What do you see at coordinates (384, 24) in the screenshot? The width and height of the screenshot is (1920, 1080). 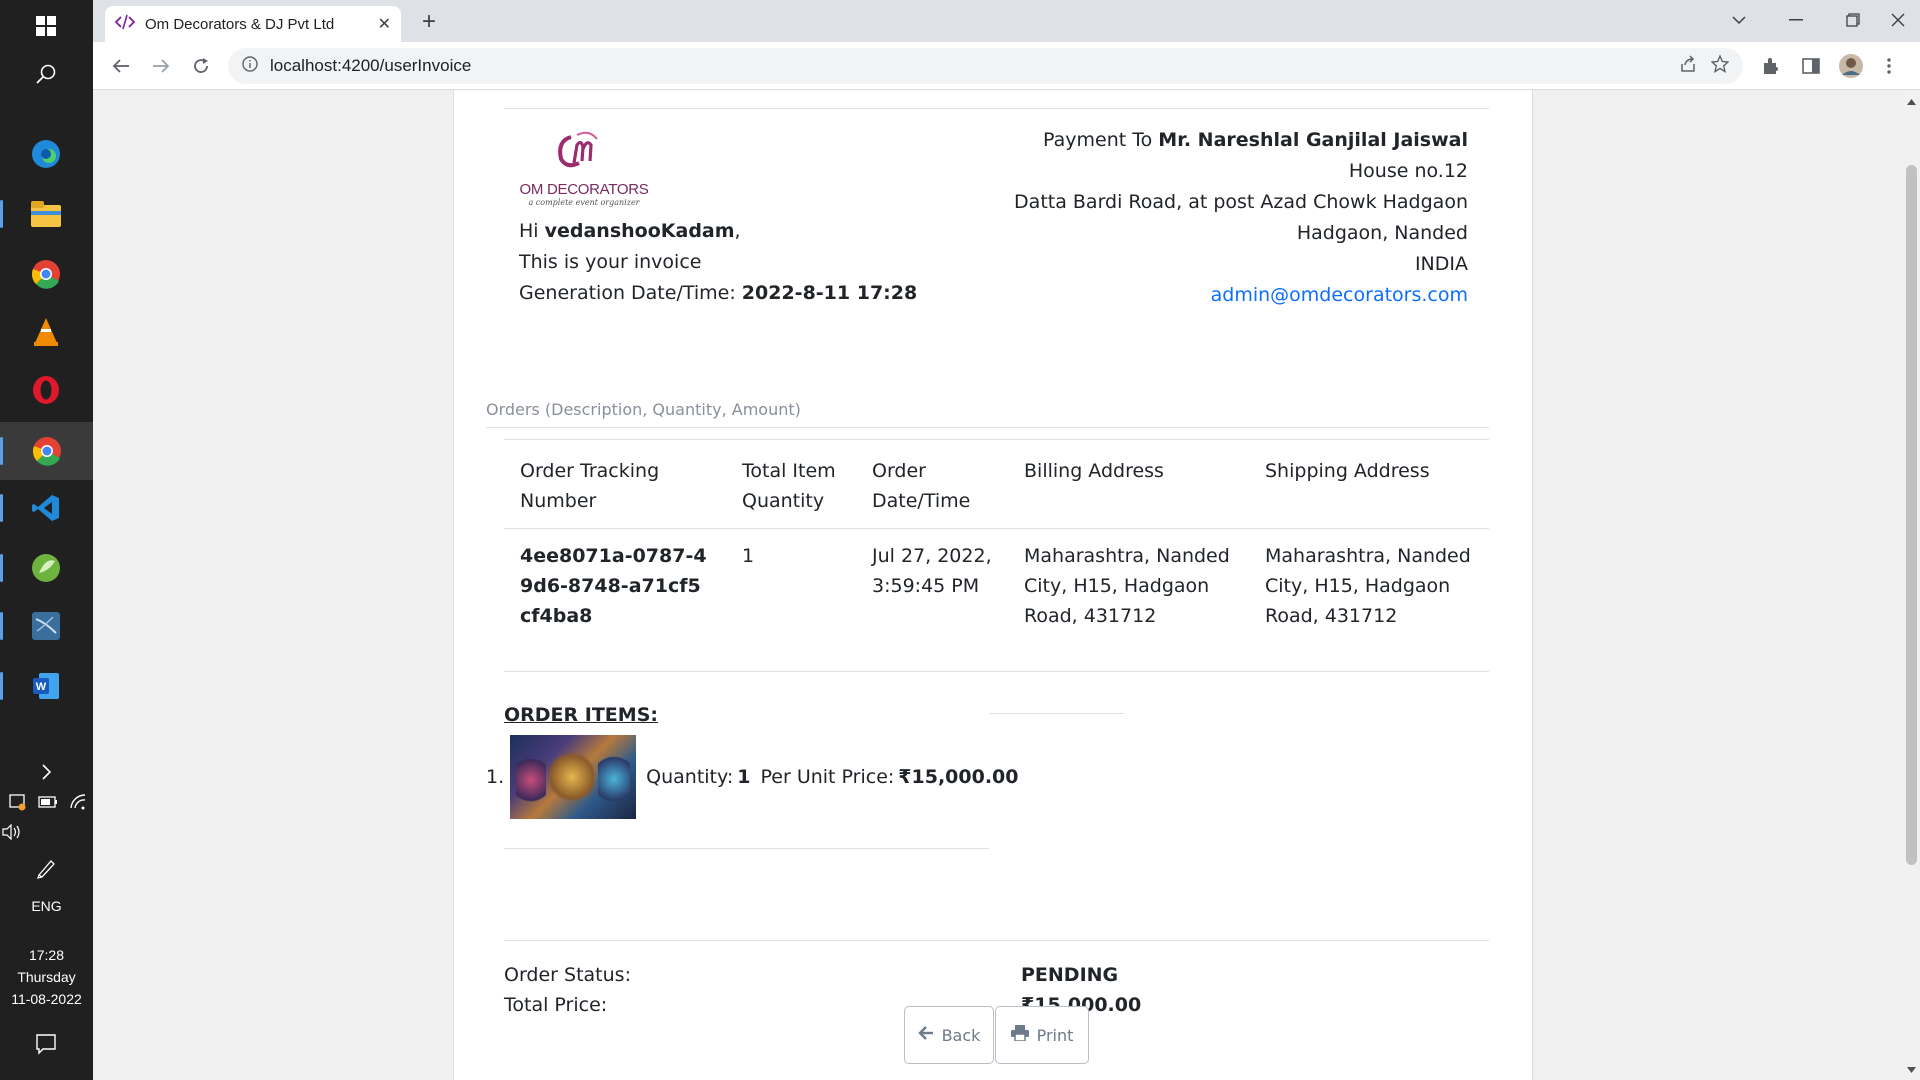 I see `close-tab-icon: ✕` at bounding box center [384, 24].